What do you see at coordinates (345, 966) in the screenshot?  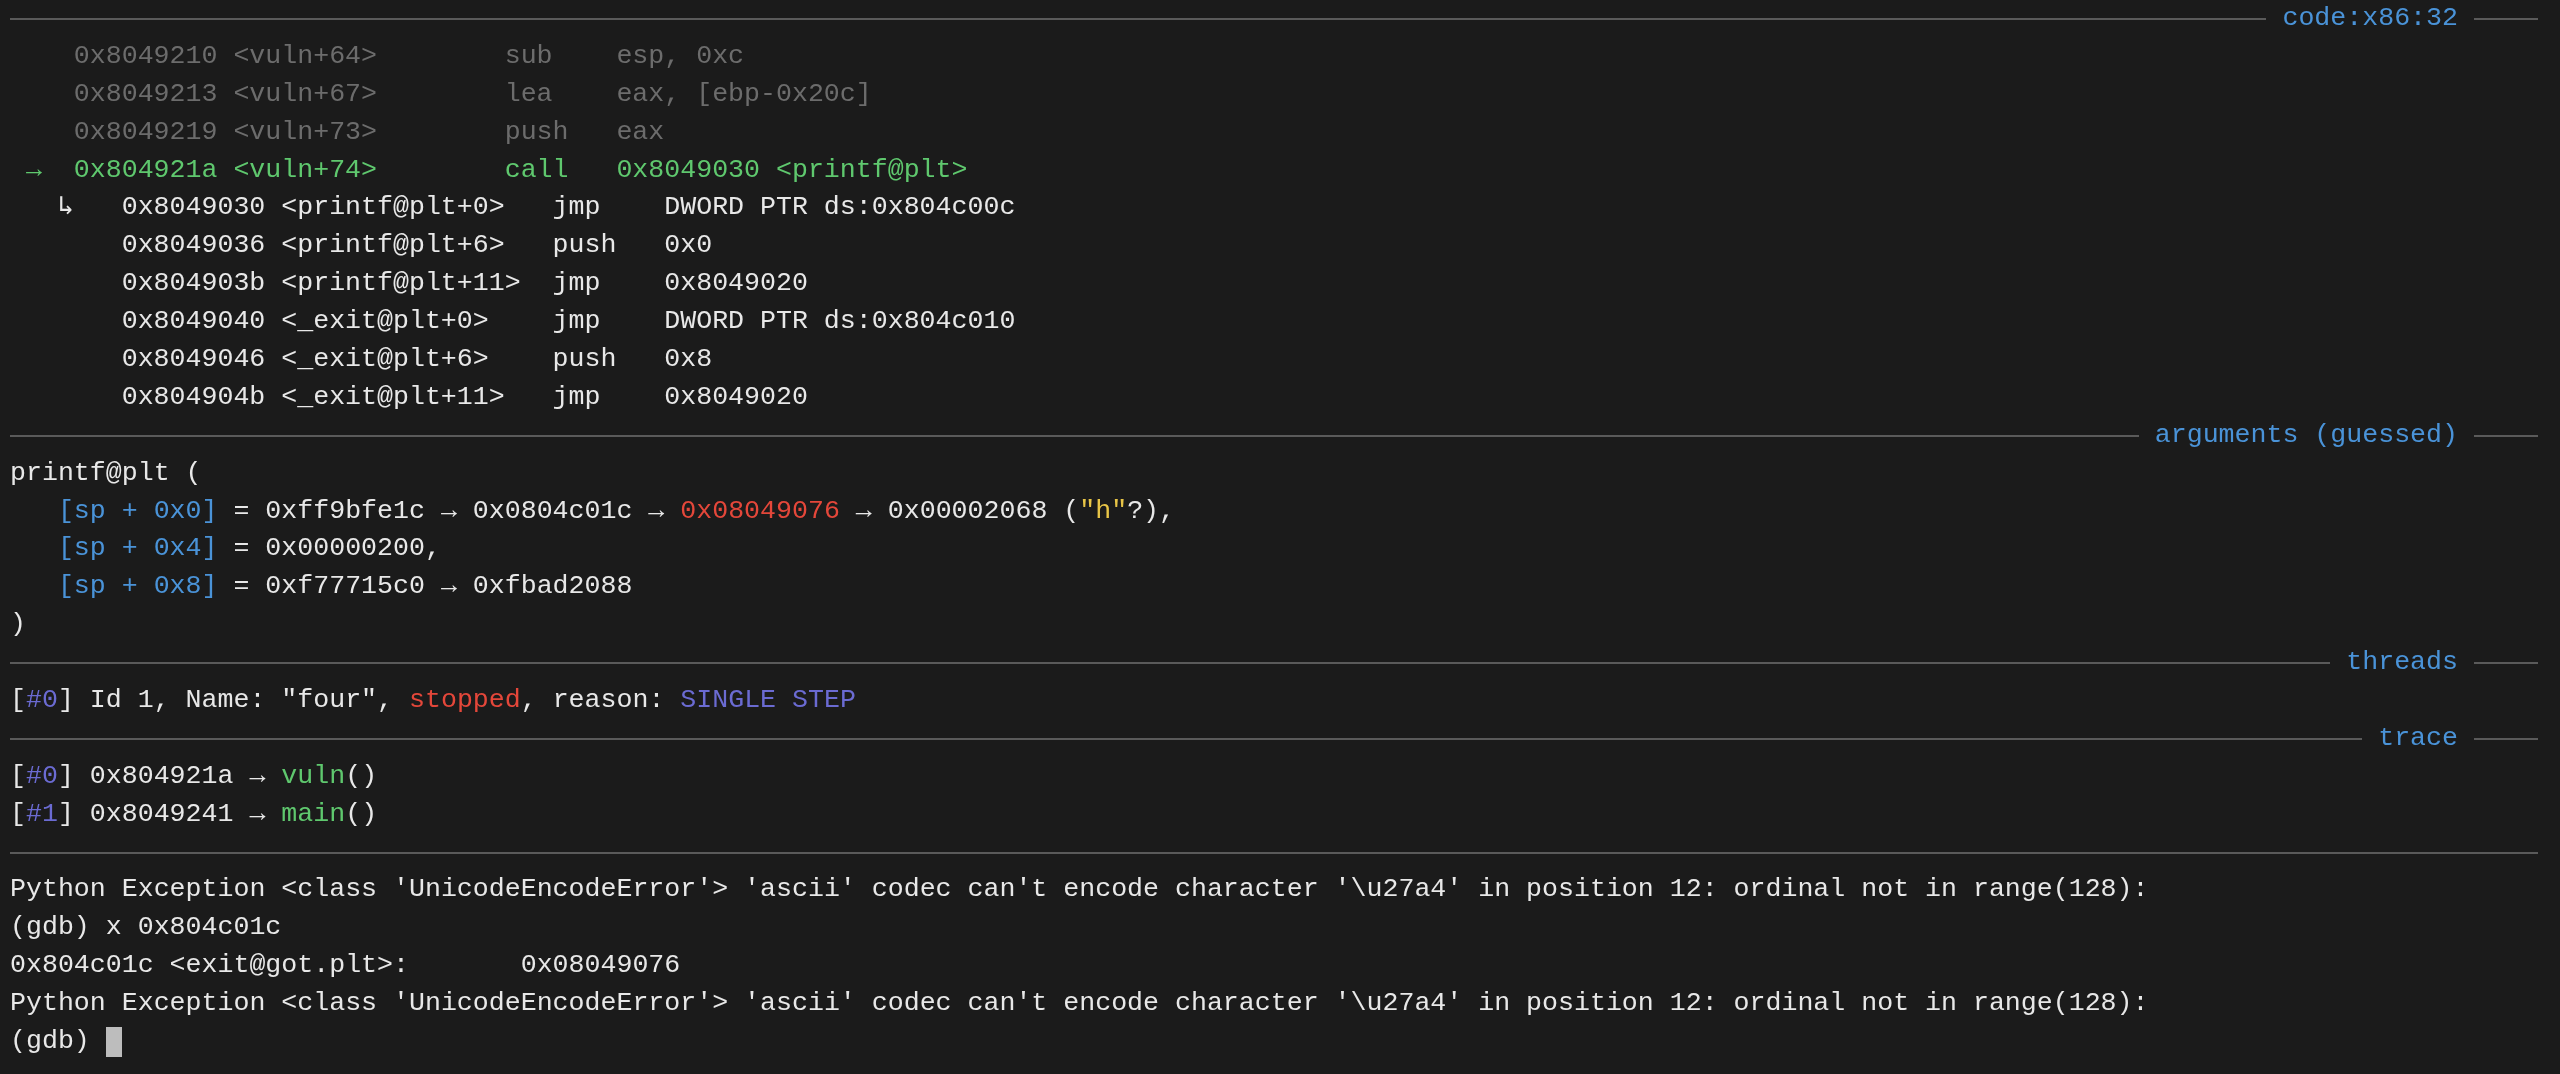 I see `output-line: 0x804c01c <exit@got.plt>: 0x08049076` at bounding box center [345, 966].